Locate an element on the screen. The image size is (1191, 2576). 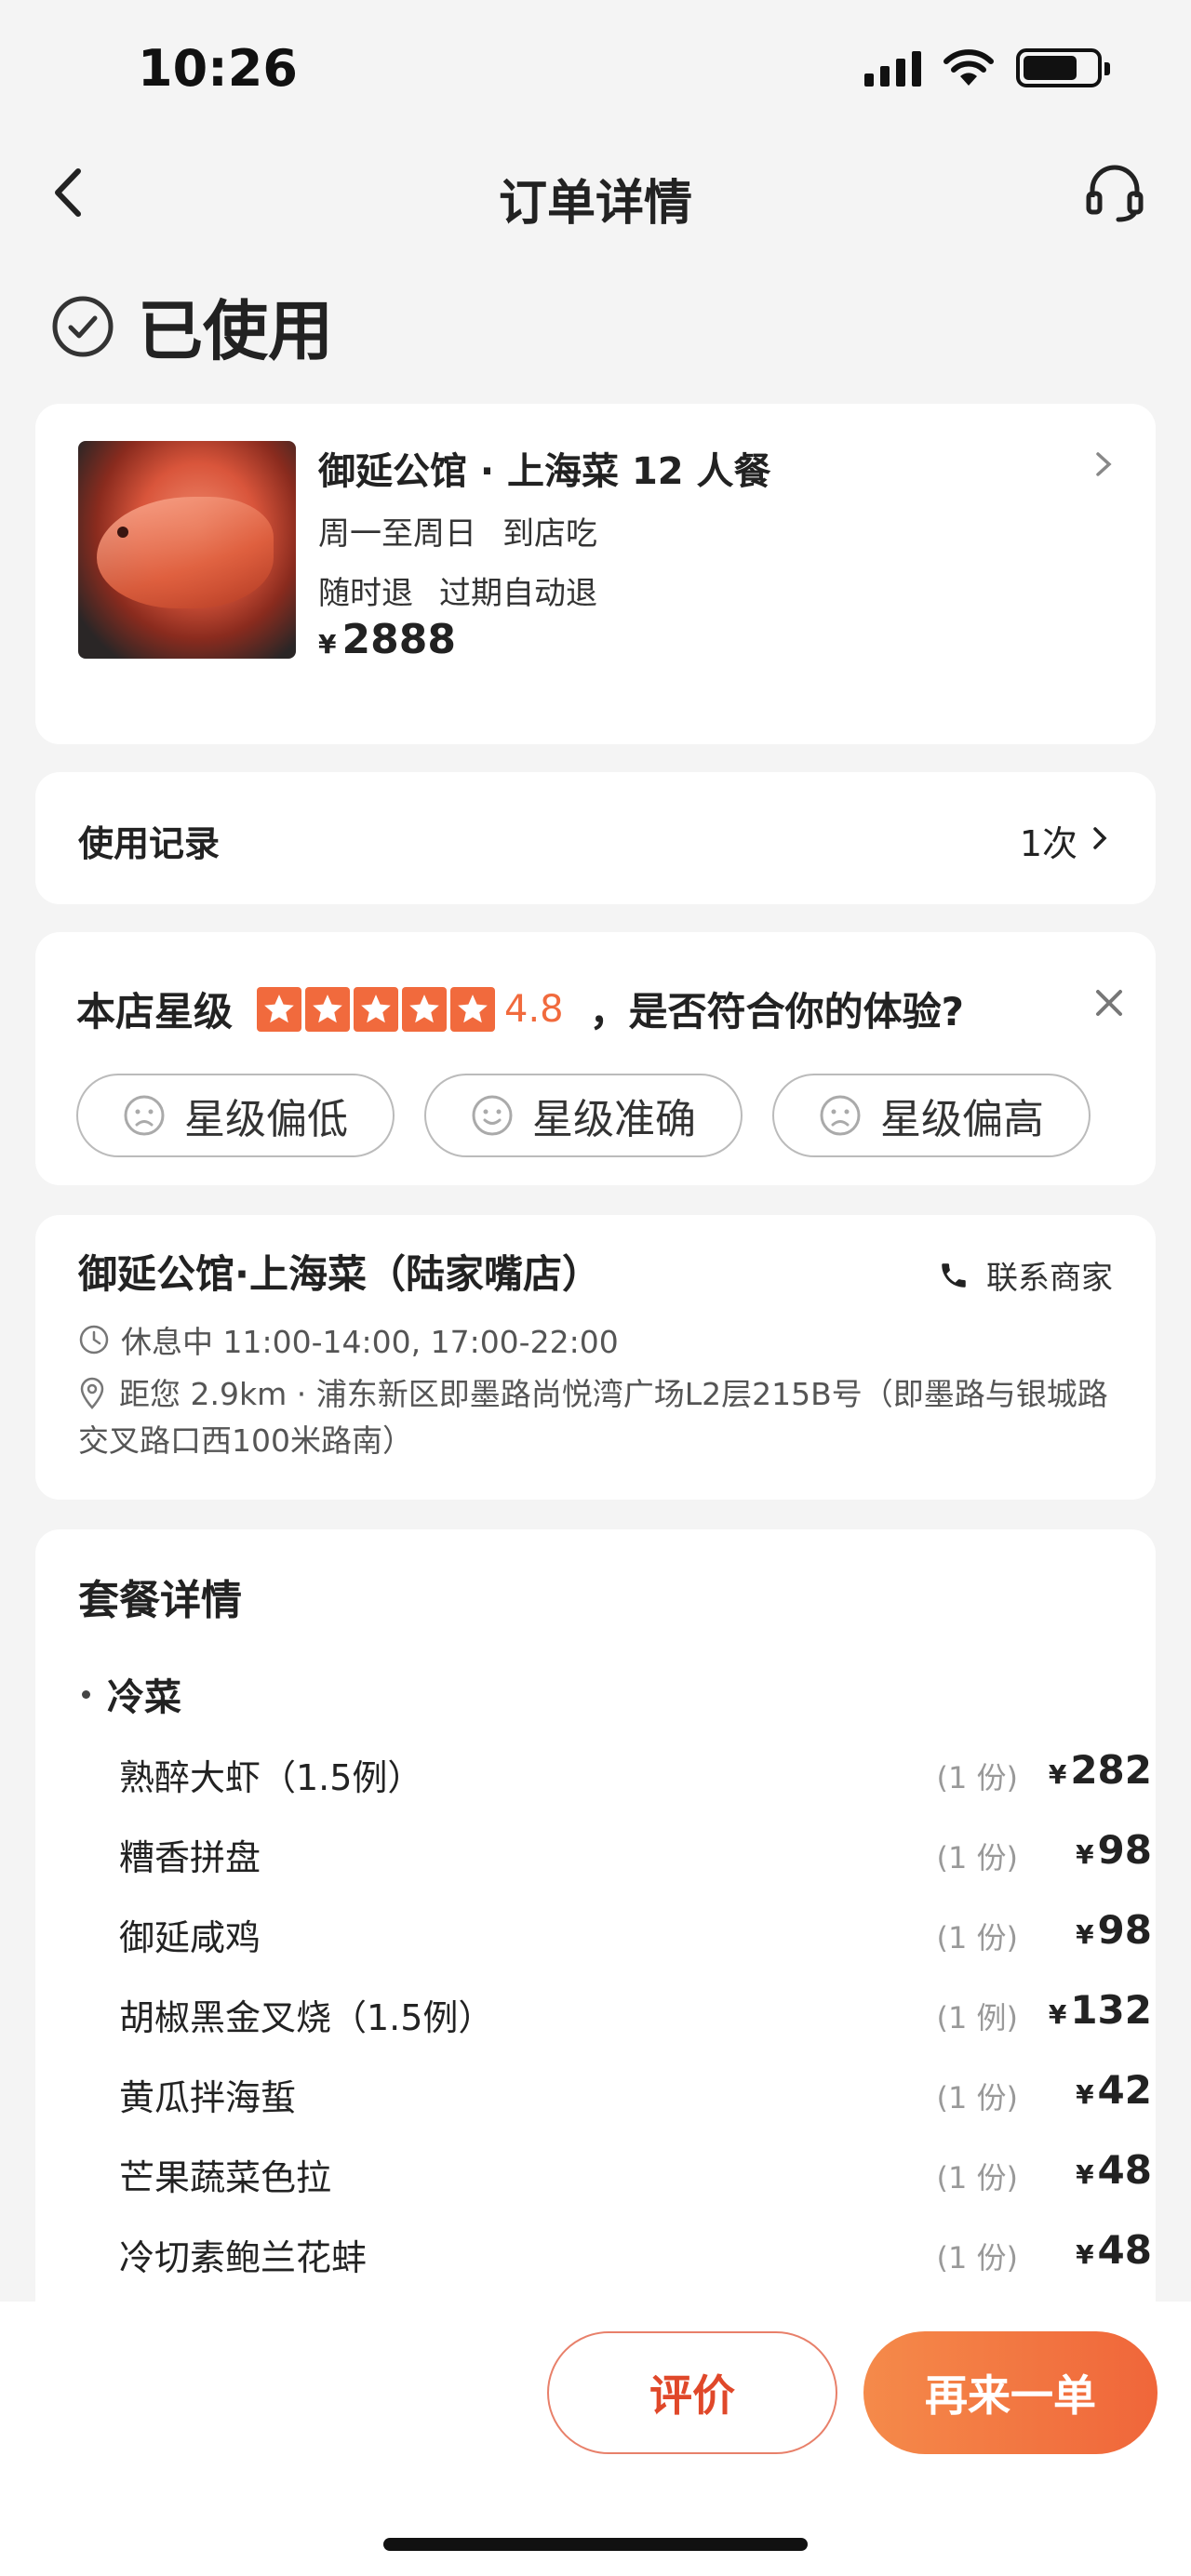
product-title: 御延公馆 · 上海菜 12 人餐 is located at coordinates (544, 471).